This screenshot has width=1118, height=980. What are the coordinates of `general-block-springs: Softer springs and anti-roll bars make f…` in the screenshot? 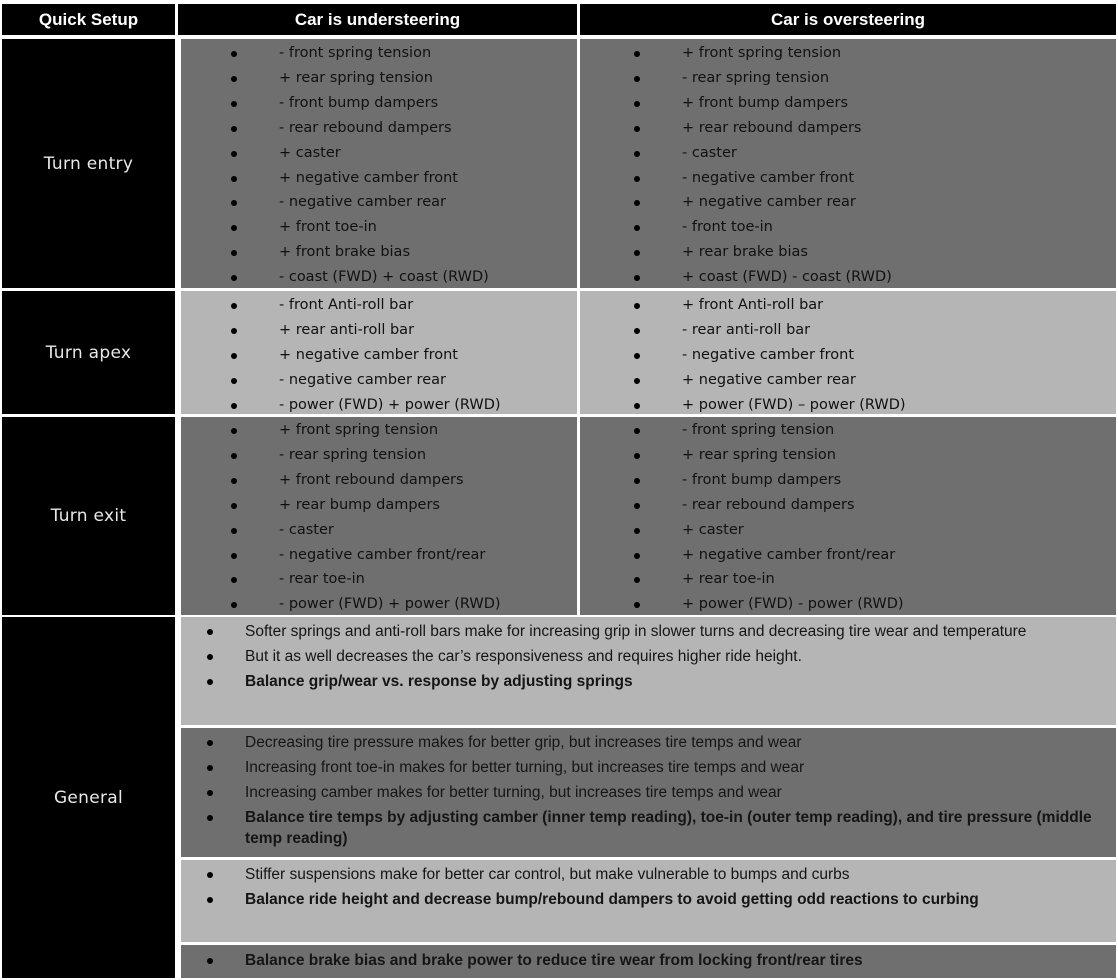 It's located at (648, 671).